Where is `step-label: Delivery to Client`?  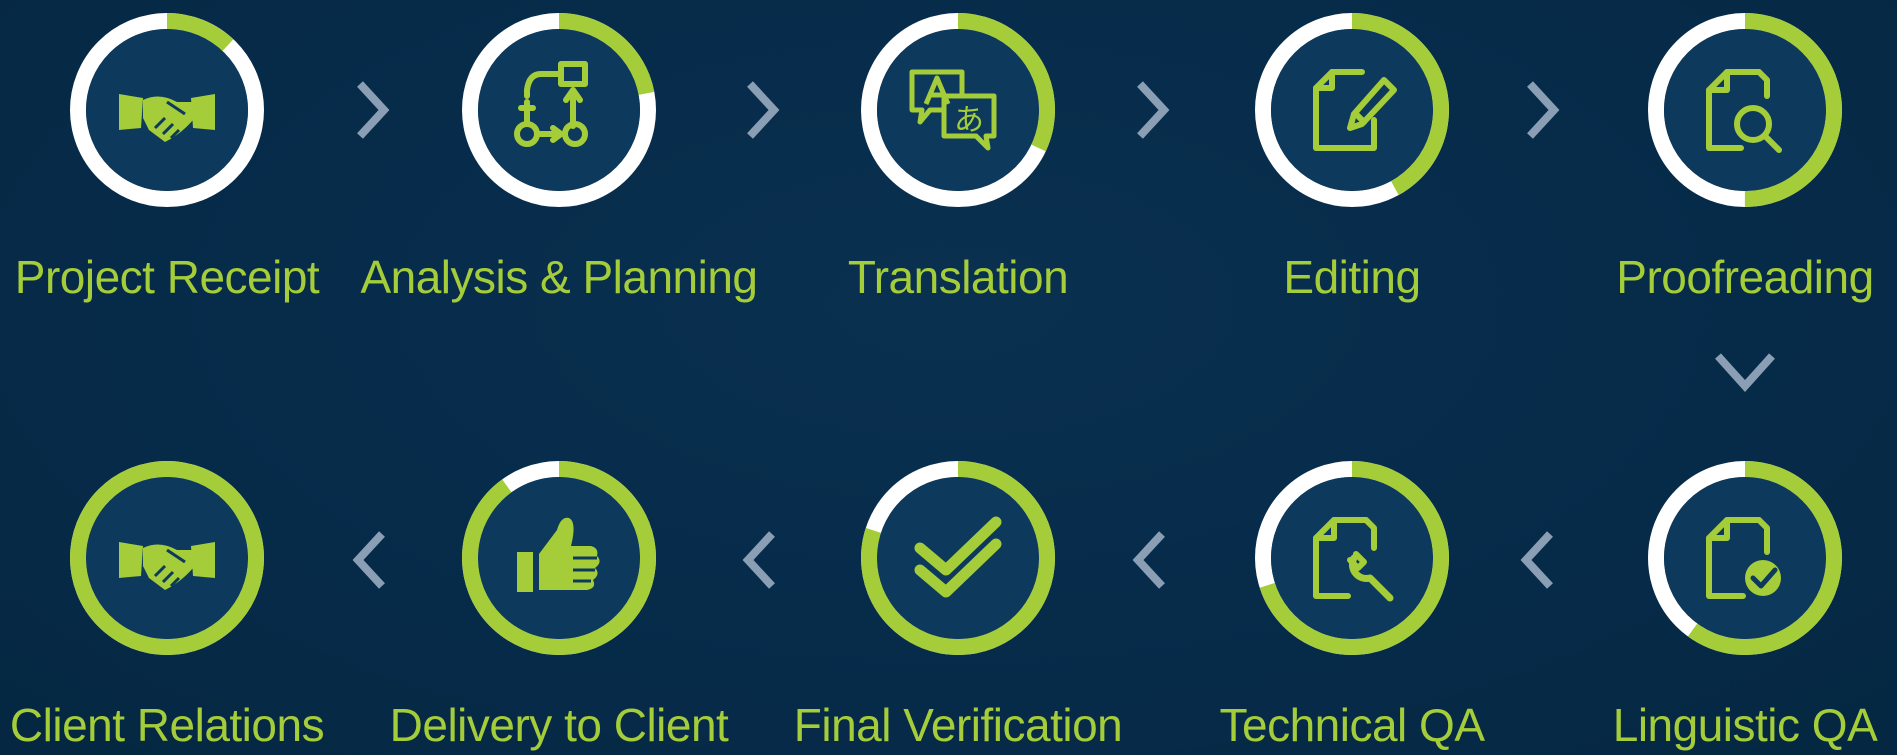 step-label: Delivery to Client is located at coordinates (559, 725).